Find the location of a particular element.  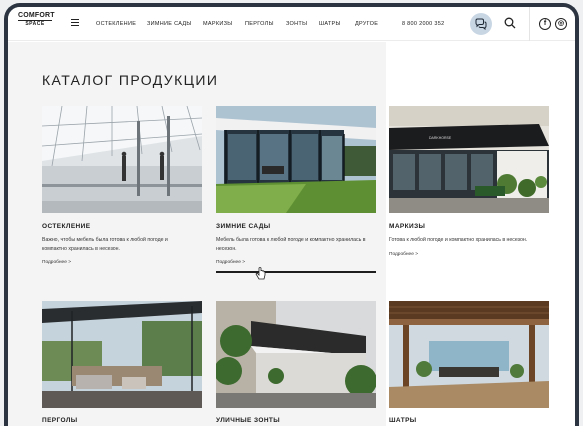

page-title: КАТАЛОГ ПРОДУКЦИИ is located at coordinates (130, 80).